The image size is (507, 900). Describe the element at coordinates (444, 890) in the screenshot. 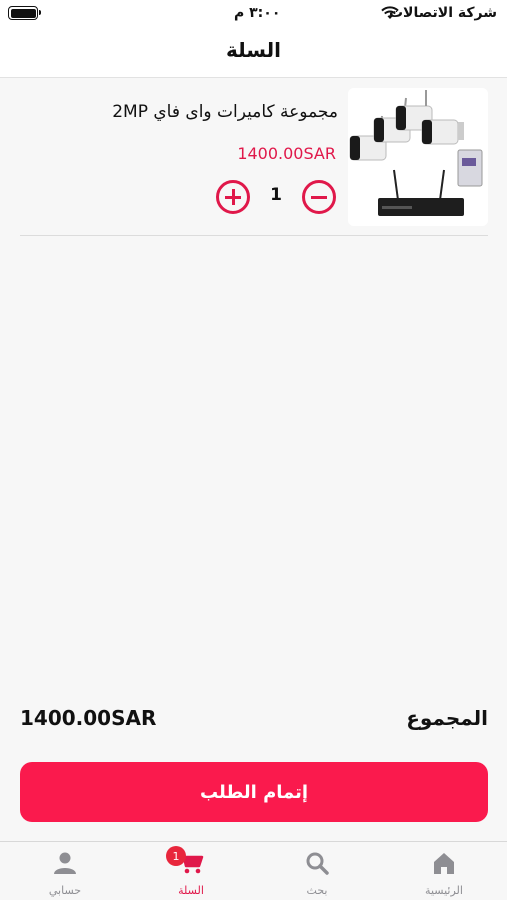

I see `tab-label-home: الرئيسية` at that location.